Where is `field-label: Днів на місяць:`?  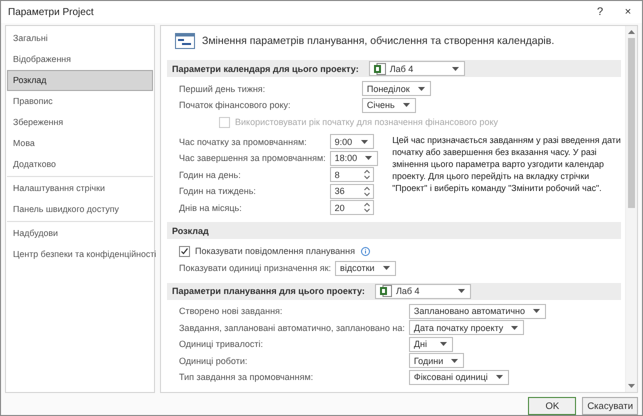 field-label: Днів на місяць: is located at coordinates (211, 207).